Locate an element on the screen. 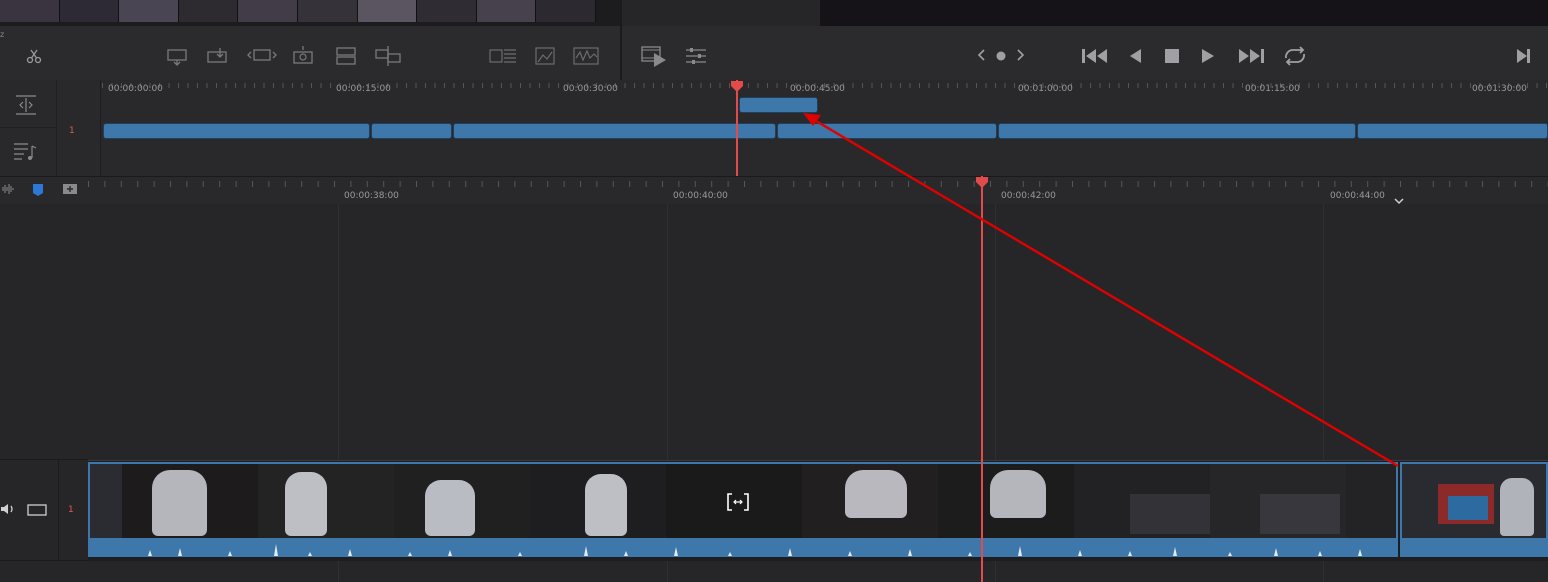 The width and height of the screenshot is (1548, 582). mini-timeline-track-header: 1 is located at coordinates (50, 128).